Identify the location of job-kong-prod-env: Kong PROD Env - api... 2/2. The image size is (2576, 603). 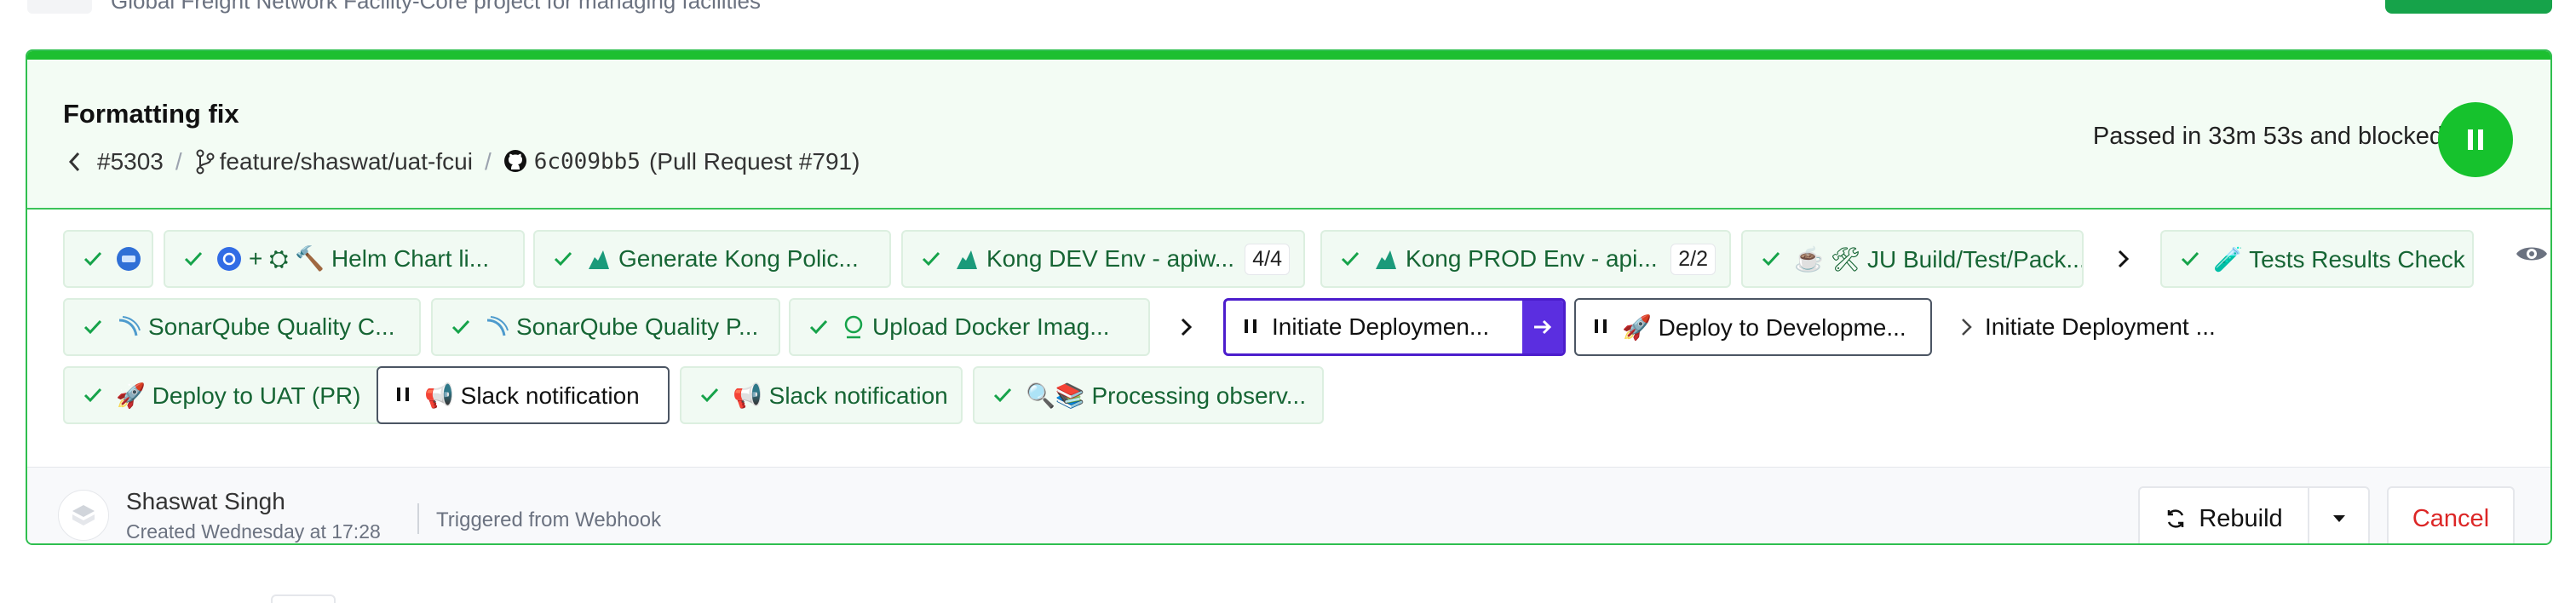
(1526, 259).